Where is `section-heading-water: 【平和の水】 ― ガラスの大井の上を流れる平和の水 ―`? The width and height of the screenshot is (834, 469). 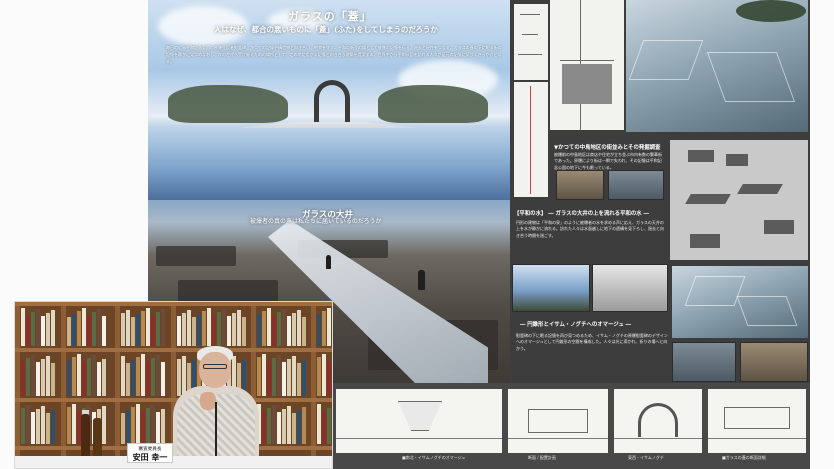 section-heading-water: 【平和の水】 ― ガラスの大井の上を流れる平和の水 ― is located at coordinates (581, 214).